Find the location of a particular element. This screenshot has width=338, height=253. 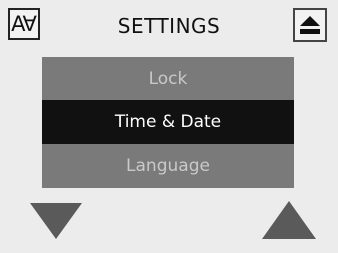

eject-icon is located at coordinates (310, 25).